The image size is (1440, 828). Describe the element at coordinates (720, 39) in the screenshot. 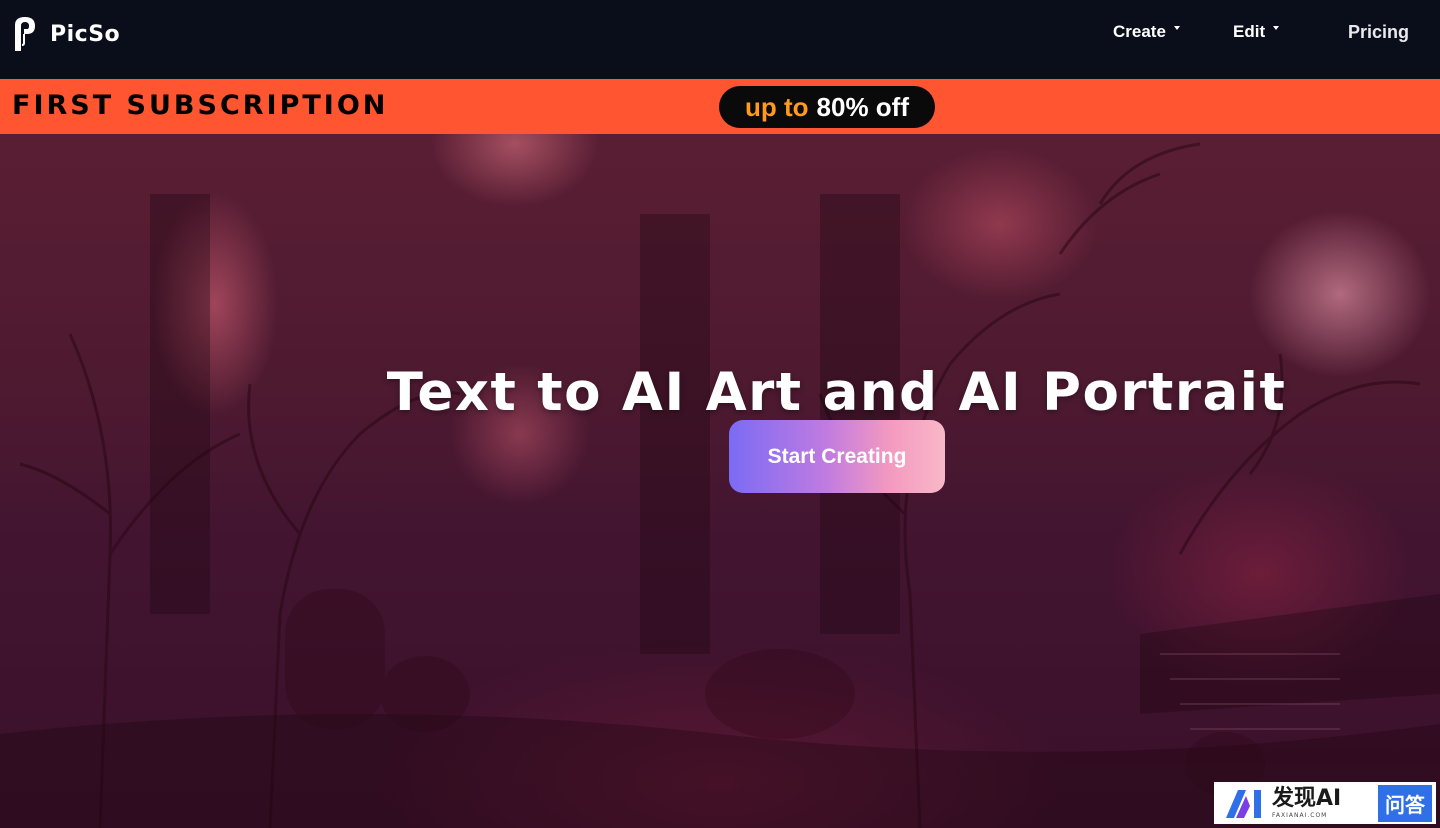

I see `top-navbar: PicSo Create Edit Pricing` at that location.